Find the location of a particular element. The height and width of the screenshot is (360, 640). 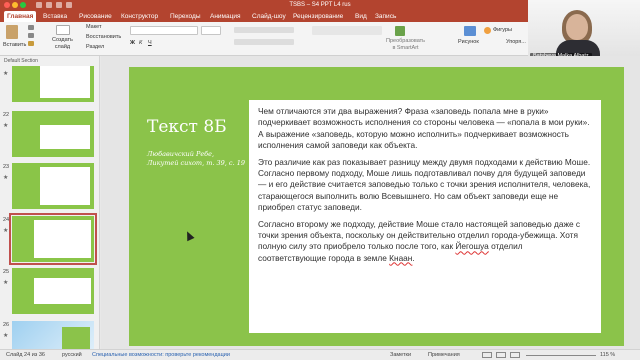

reset-button: Восстановить is located at coordinates (103, 37).